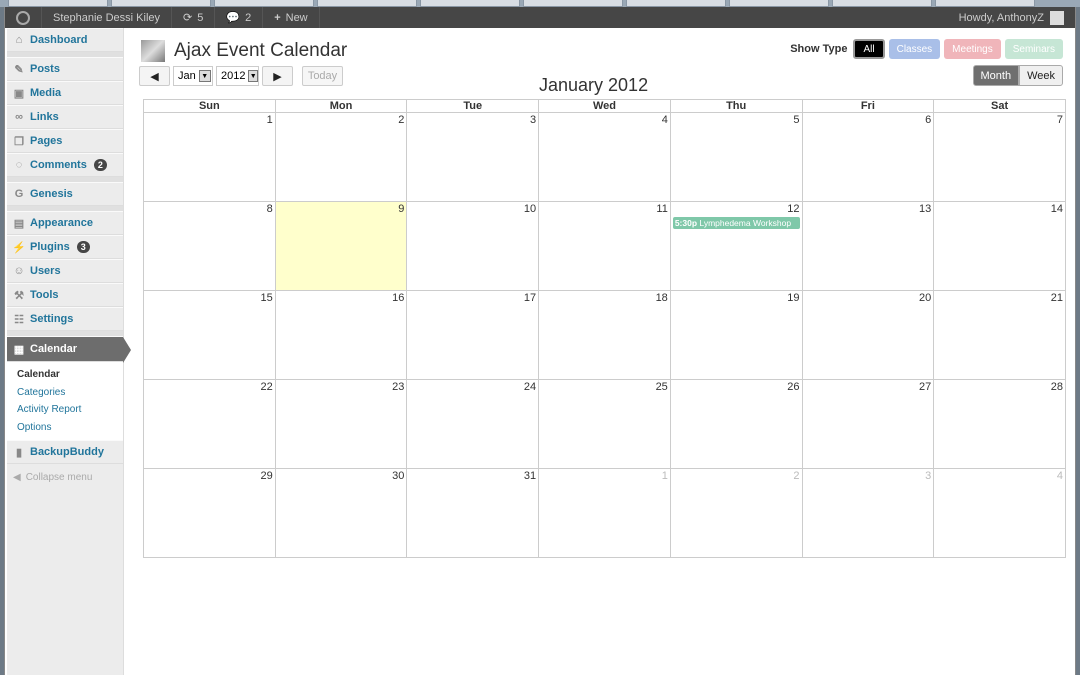 The width and height of the screenshot is (1080, 675). I want to click on week-row: 15 16 17 18 19 20 21, so click(604, 335).